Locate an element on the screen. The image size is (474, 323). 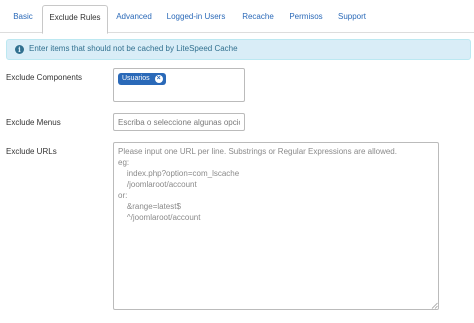
exclude-components-field: Usuarios × is located at coordinates (179, 85).